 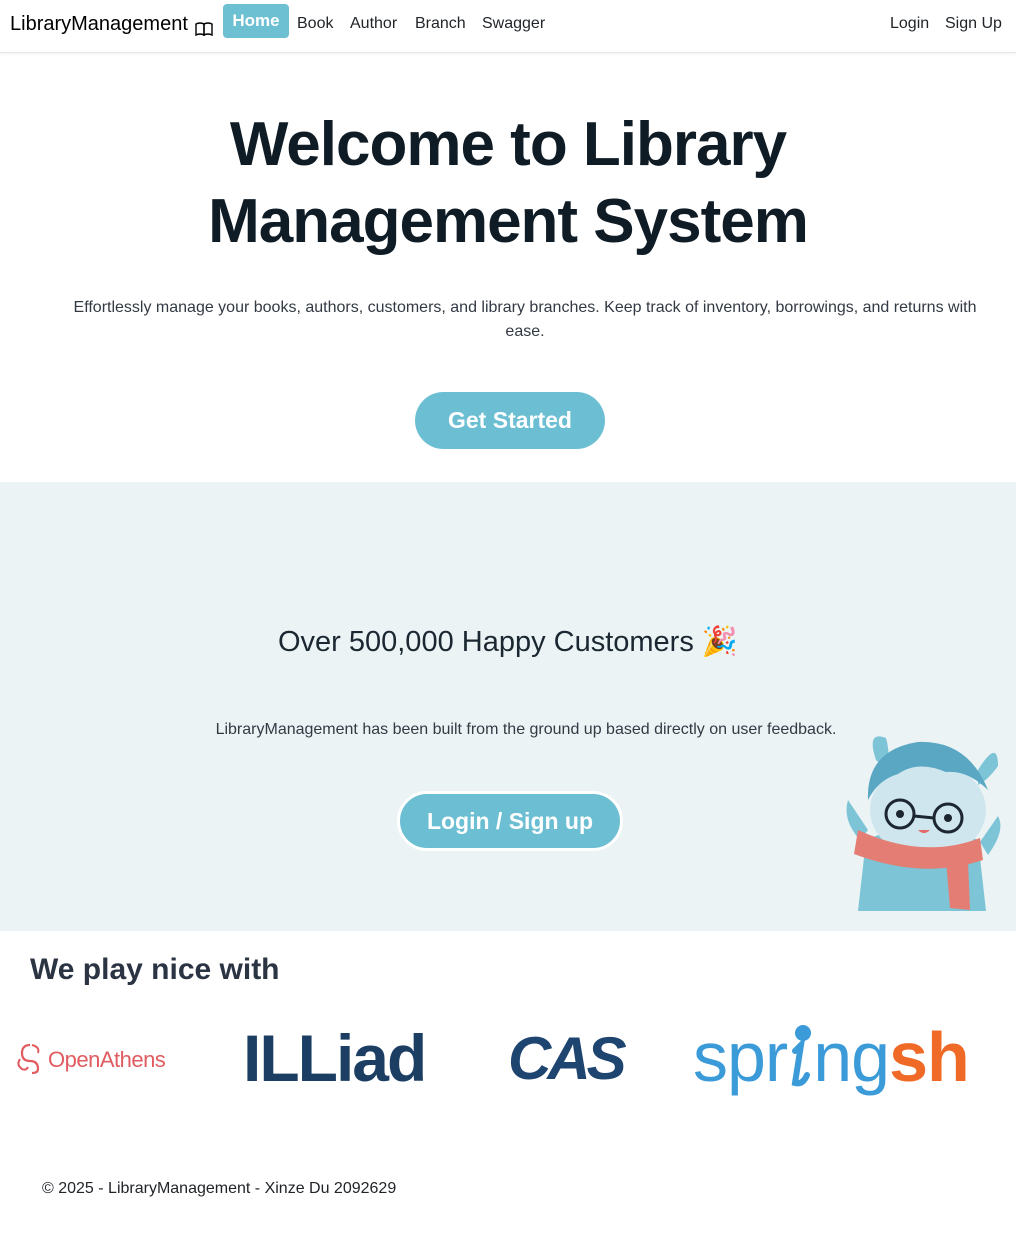 I want to click on partners-title: We play nice with, so click(x=155, y=969).